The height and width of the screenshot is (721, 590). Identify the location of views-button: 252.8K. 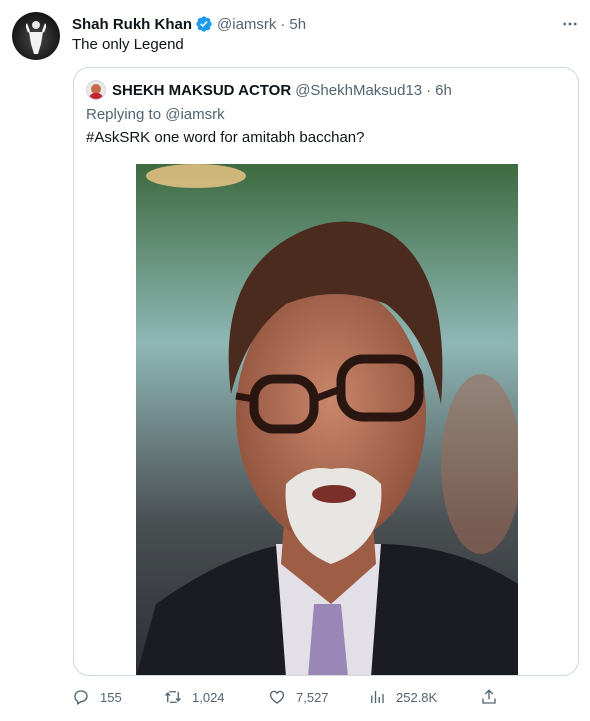
(402, 697).